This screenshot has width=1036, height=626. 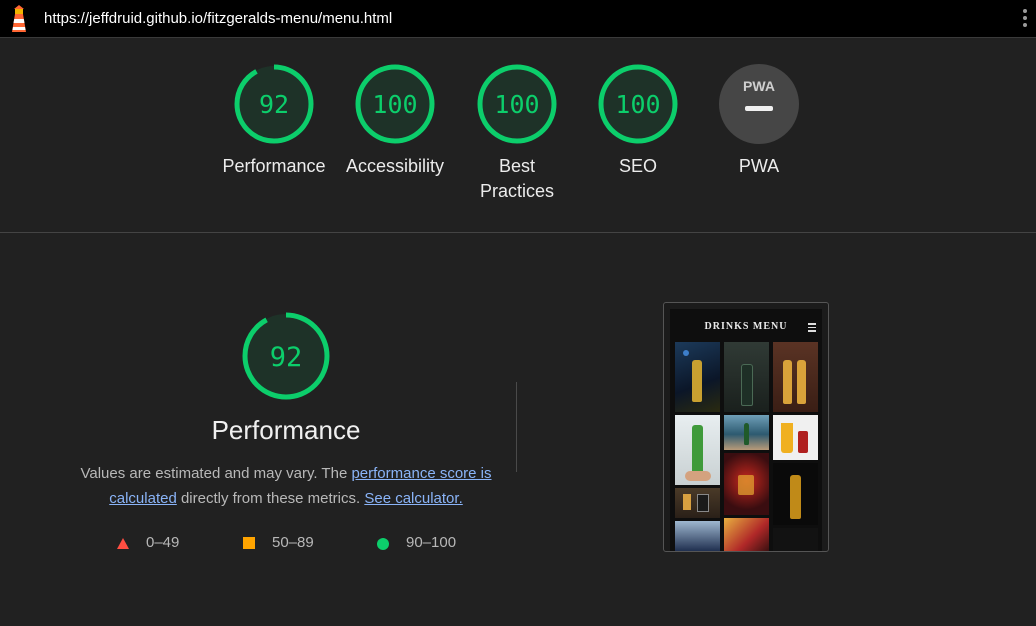 I want to click on gauge-accessibility: 100 Accessibility, so click(x=395, y=119).